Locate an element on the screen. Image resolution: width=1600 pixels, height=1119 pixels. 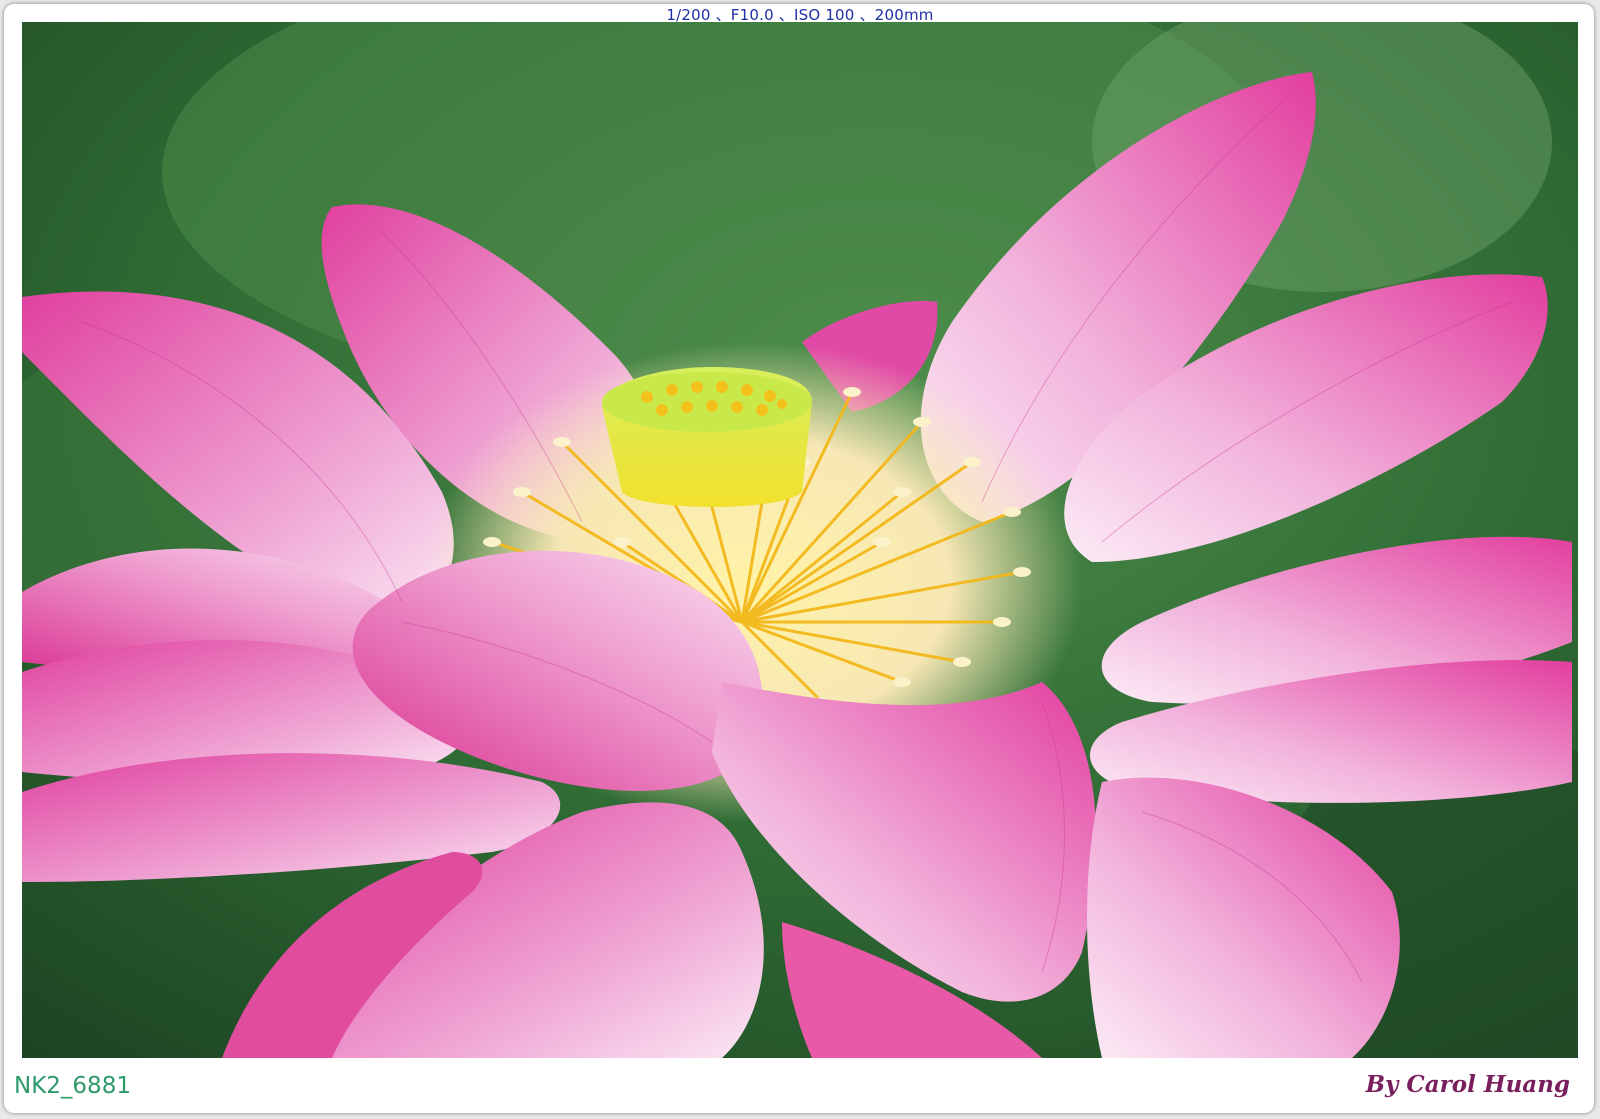
file-id-label: NK2_6881 is located at coordinates (72, 1086).